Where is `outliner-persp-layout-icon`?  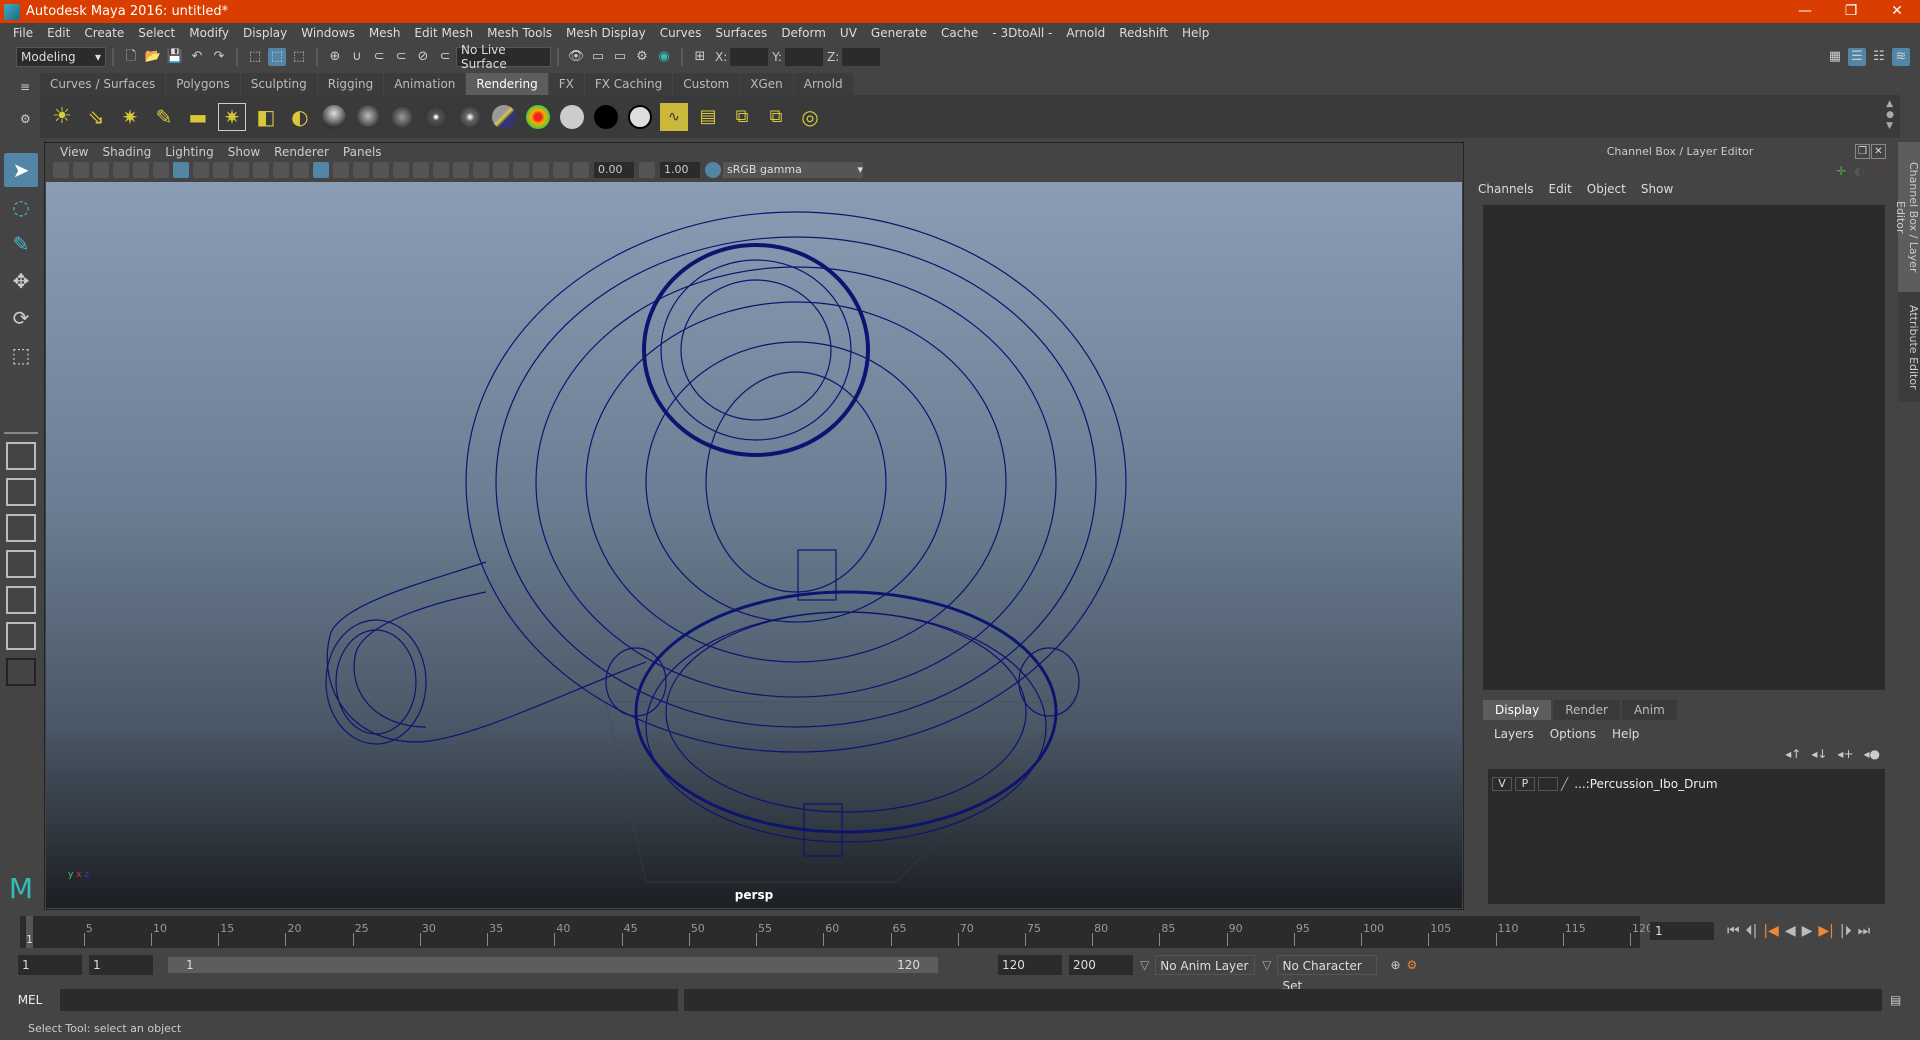
outliner-persp-layout-icon is located at coordinates (21, 528).